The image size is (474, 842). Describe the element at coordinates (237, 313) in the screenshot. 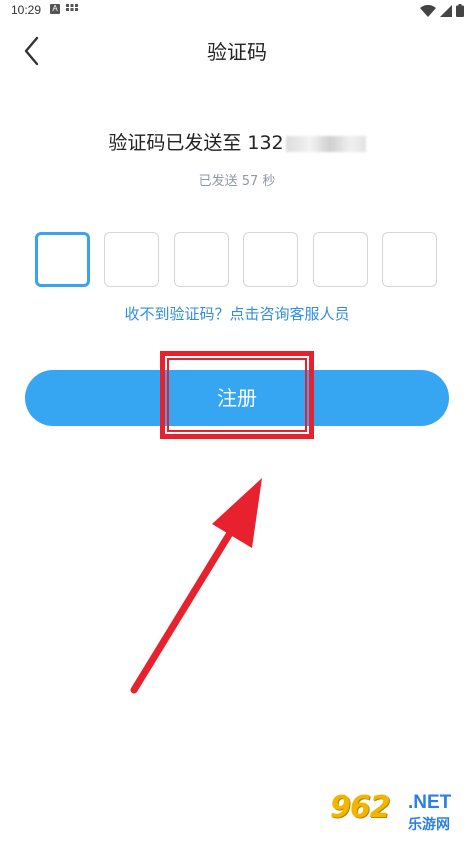

I see `contact-support-link: 收不到验证码？点击咨询客服人员` at that location.